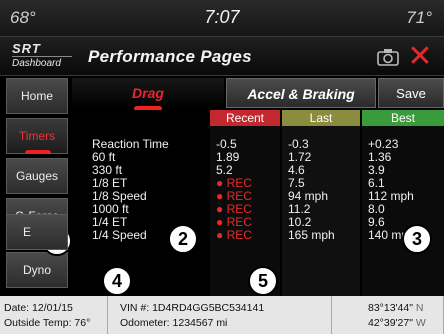 The width and height of the screenshot is (444, 334). I want to click on gps-coordinates-box: 83°13'44" N 42°39'27" W, so click(389, 315).